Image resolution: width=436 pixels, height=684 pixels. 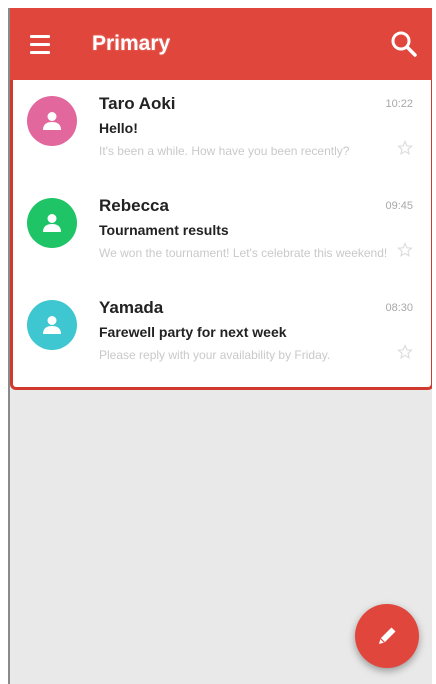 I want to click on message-time: 10:22, so click(x=399, y=104).